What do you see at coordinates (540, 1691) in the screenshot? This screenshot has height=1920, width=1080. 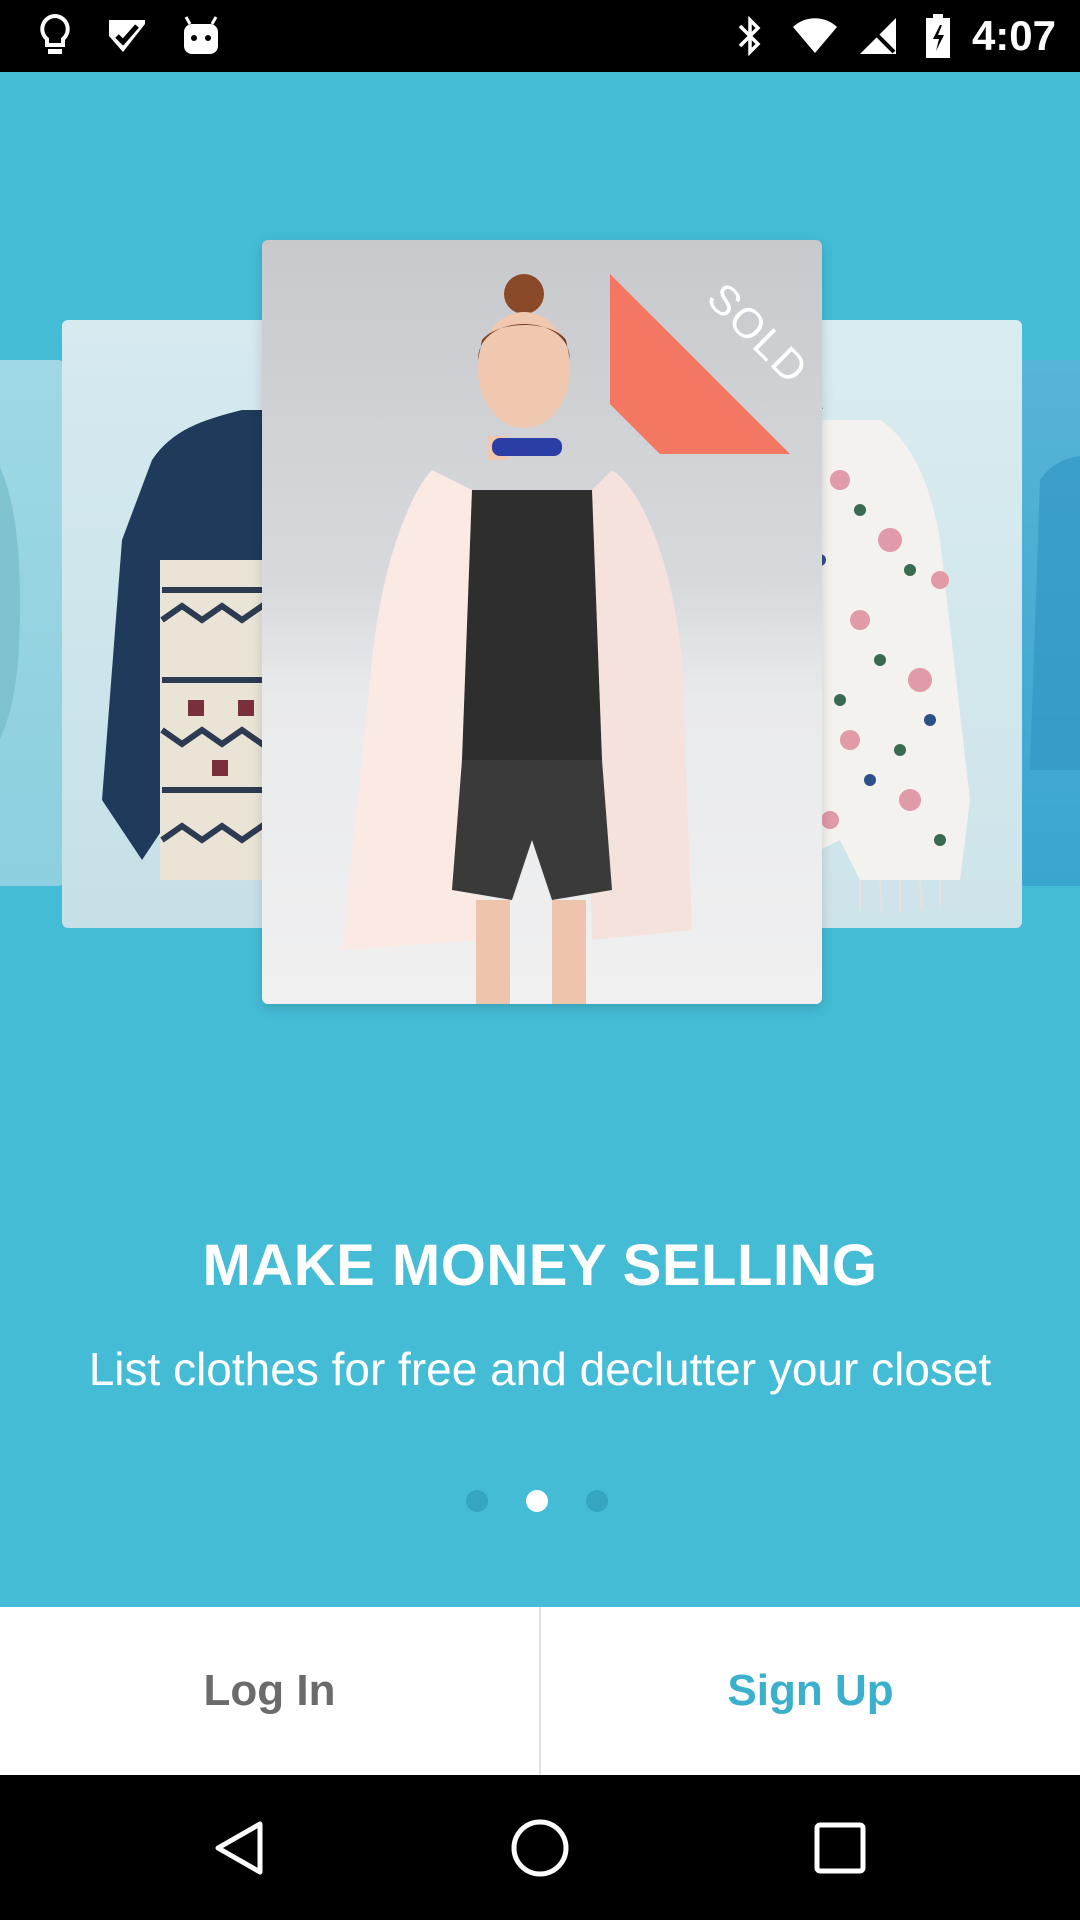 I see `auth-bar: Log In Sign Up` at bounding box center [540, 1691].